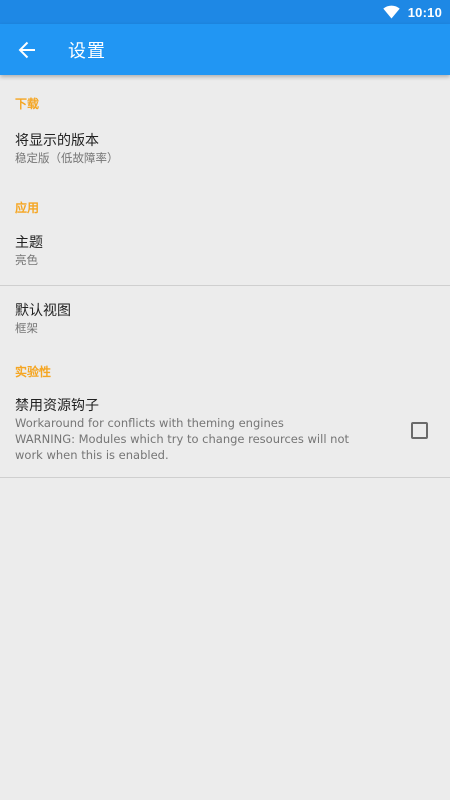  Describe the element at coordinates (57, 406) in the screenshot. I see `pref-disable-resource-hooks-title: 禁用资源钩子` at that location.